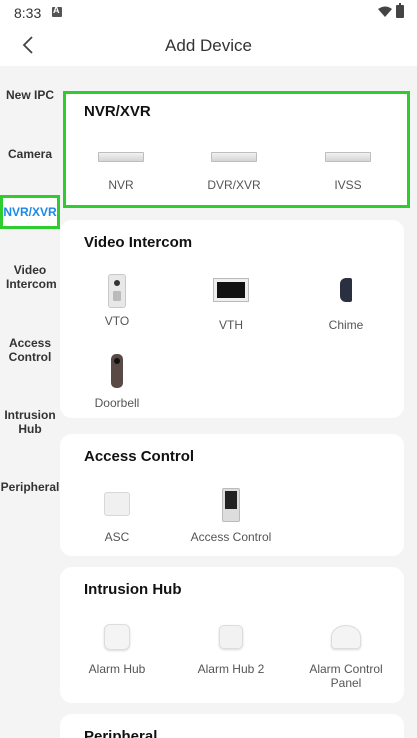 The image size is (417, 738). What do you see at coordinates (346, 676) in the screenshot?
I see `device-label: Alarm Control Panel` at bounding box center [346, 676].